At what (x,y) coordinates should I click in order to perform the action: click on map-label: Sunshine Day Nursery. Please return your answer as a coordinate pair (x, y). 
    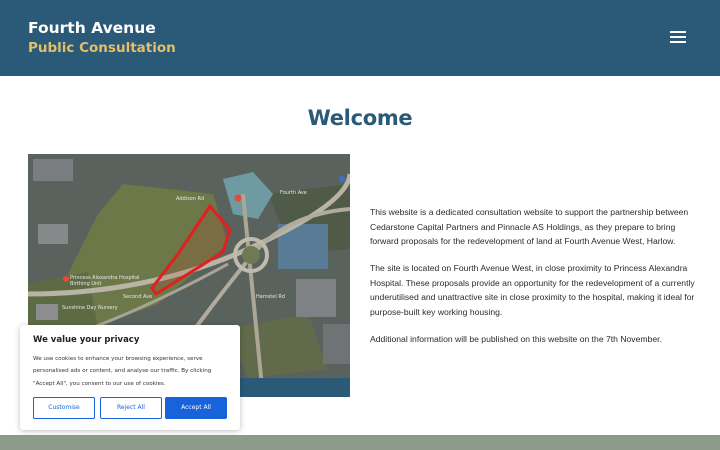
    Looking at the image, I should click on (90, 308).